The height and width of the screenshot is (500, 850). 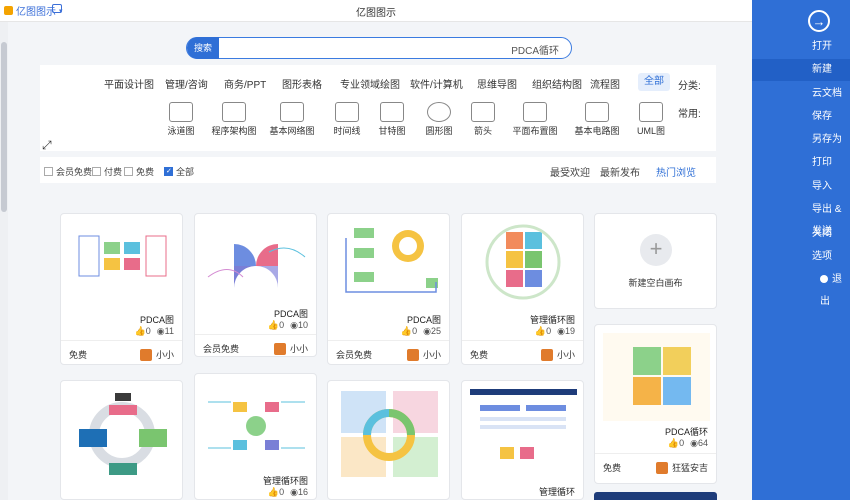 I want to click on common-circle: 圆形图, so click(x=439, y=119).